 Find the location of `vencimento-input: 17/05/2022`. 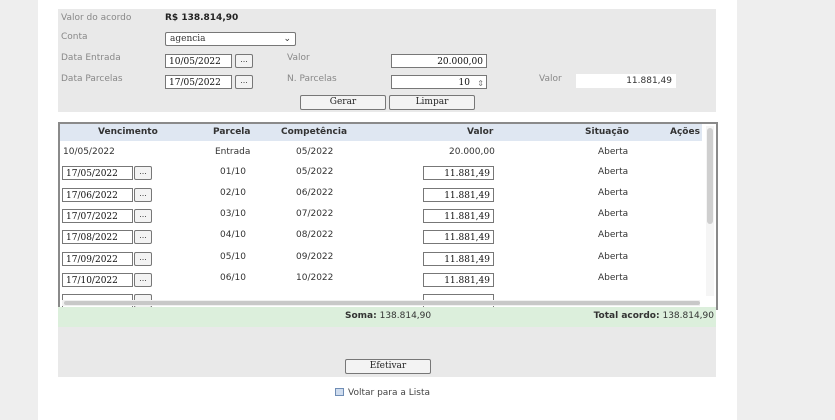

vencimento-input: 17/05/2022 is located at coordinates (97, 173).